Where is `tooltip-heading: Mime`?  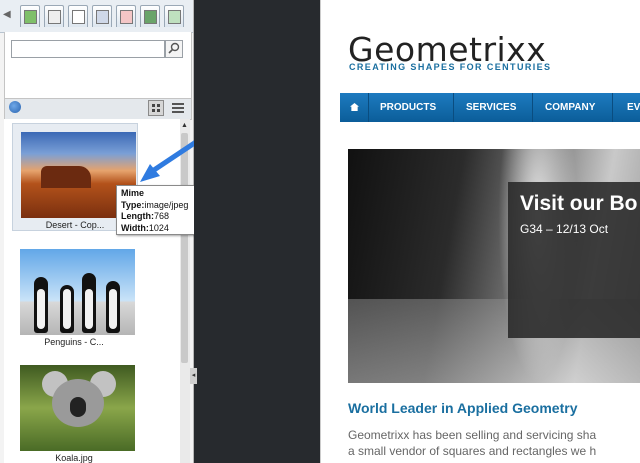 tooltip-heading: Mime is located at coordinates (133, 193).